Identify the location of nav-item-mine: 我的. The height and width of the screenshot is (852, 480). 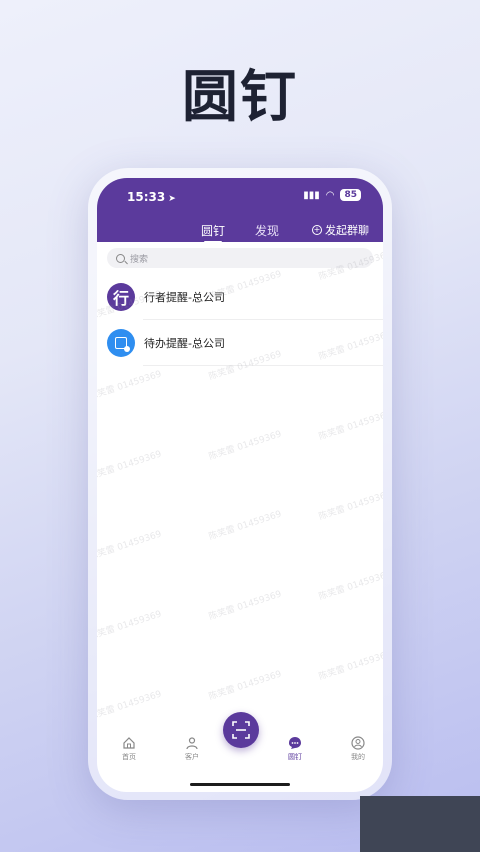
(358, 749).